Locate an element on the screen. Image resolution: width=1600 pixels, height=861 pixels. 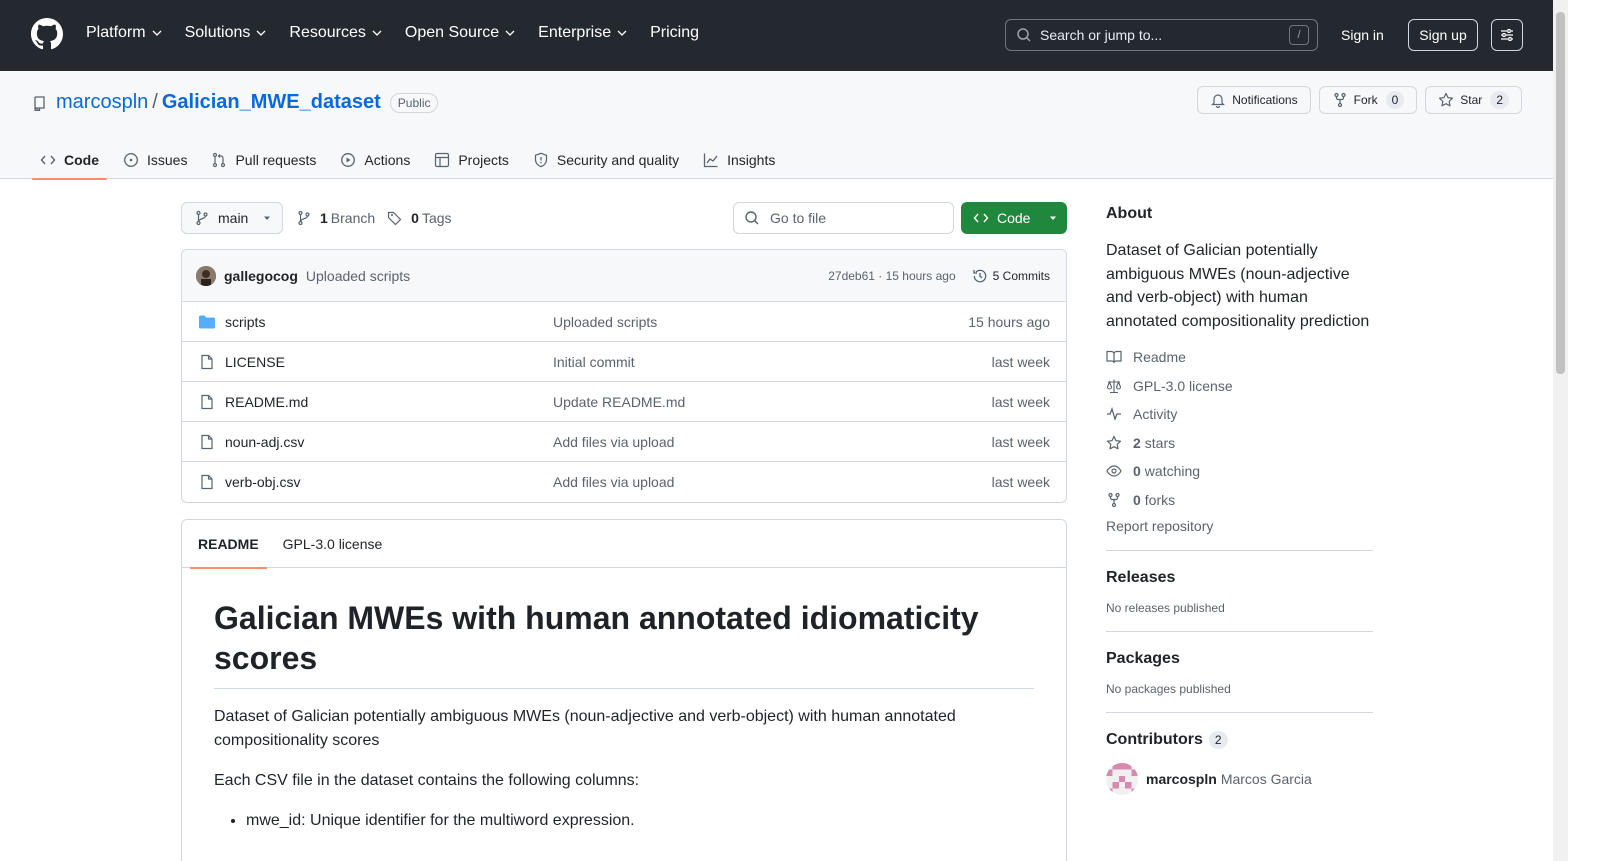
notifications-button: Notifications is located at coordinates (1254, 100).